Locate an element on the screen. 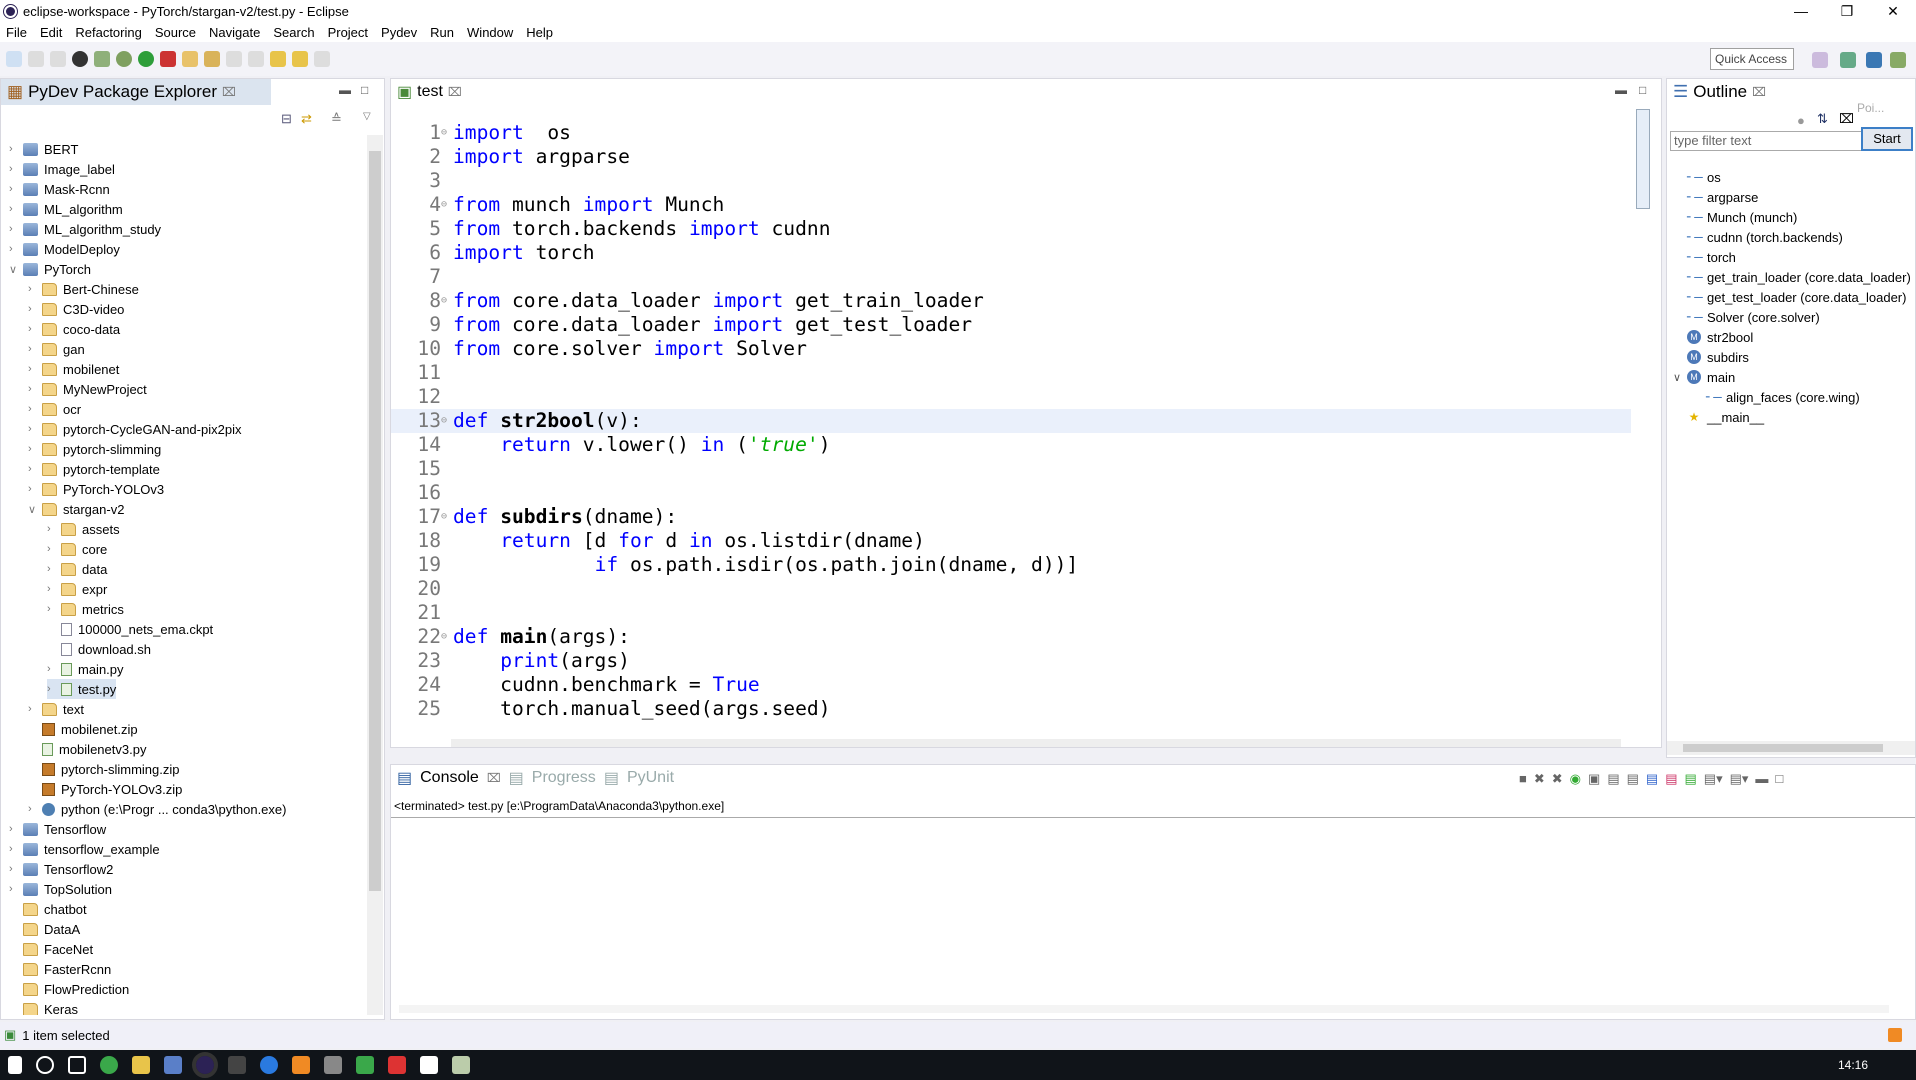  photos-icon is located at coordinates (429, 1065).